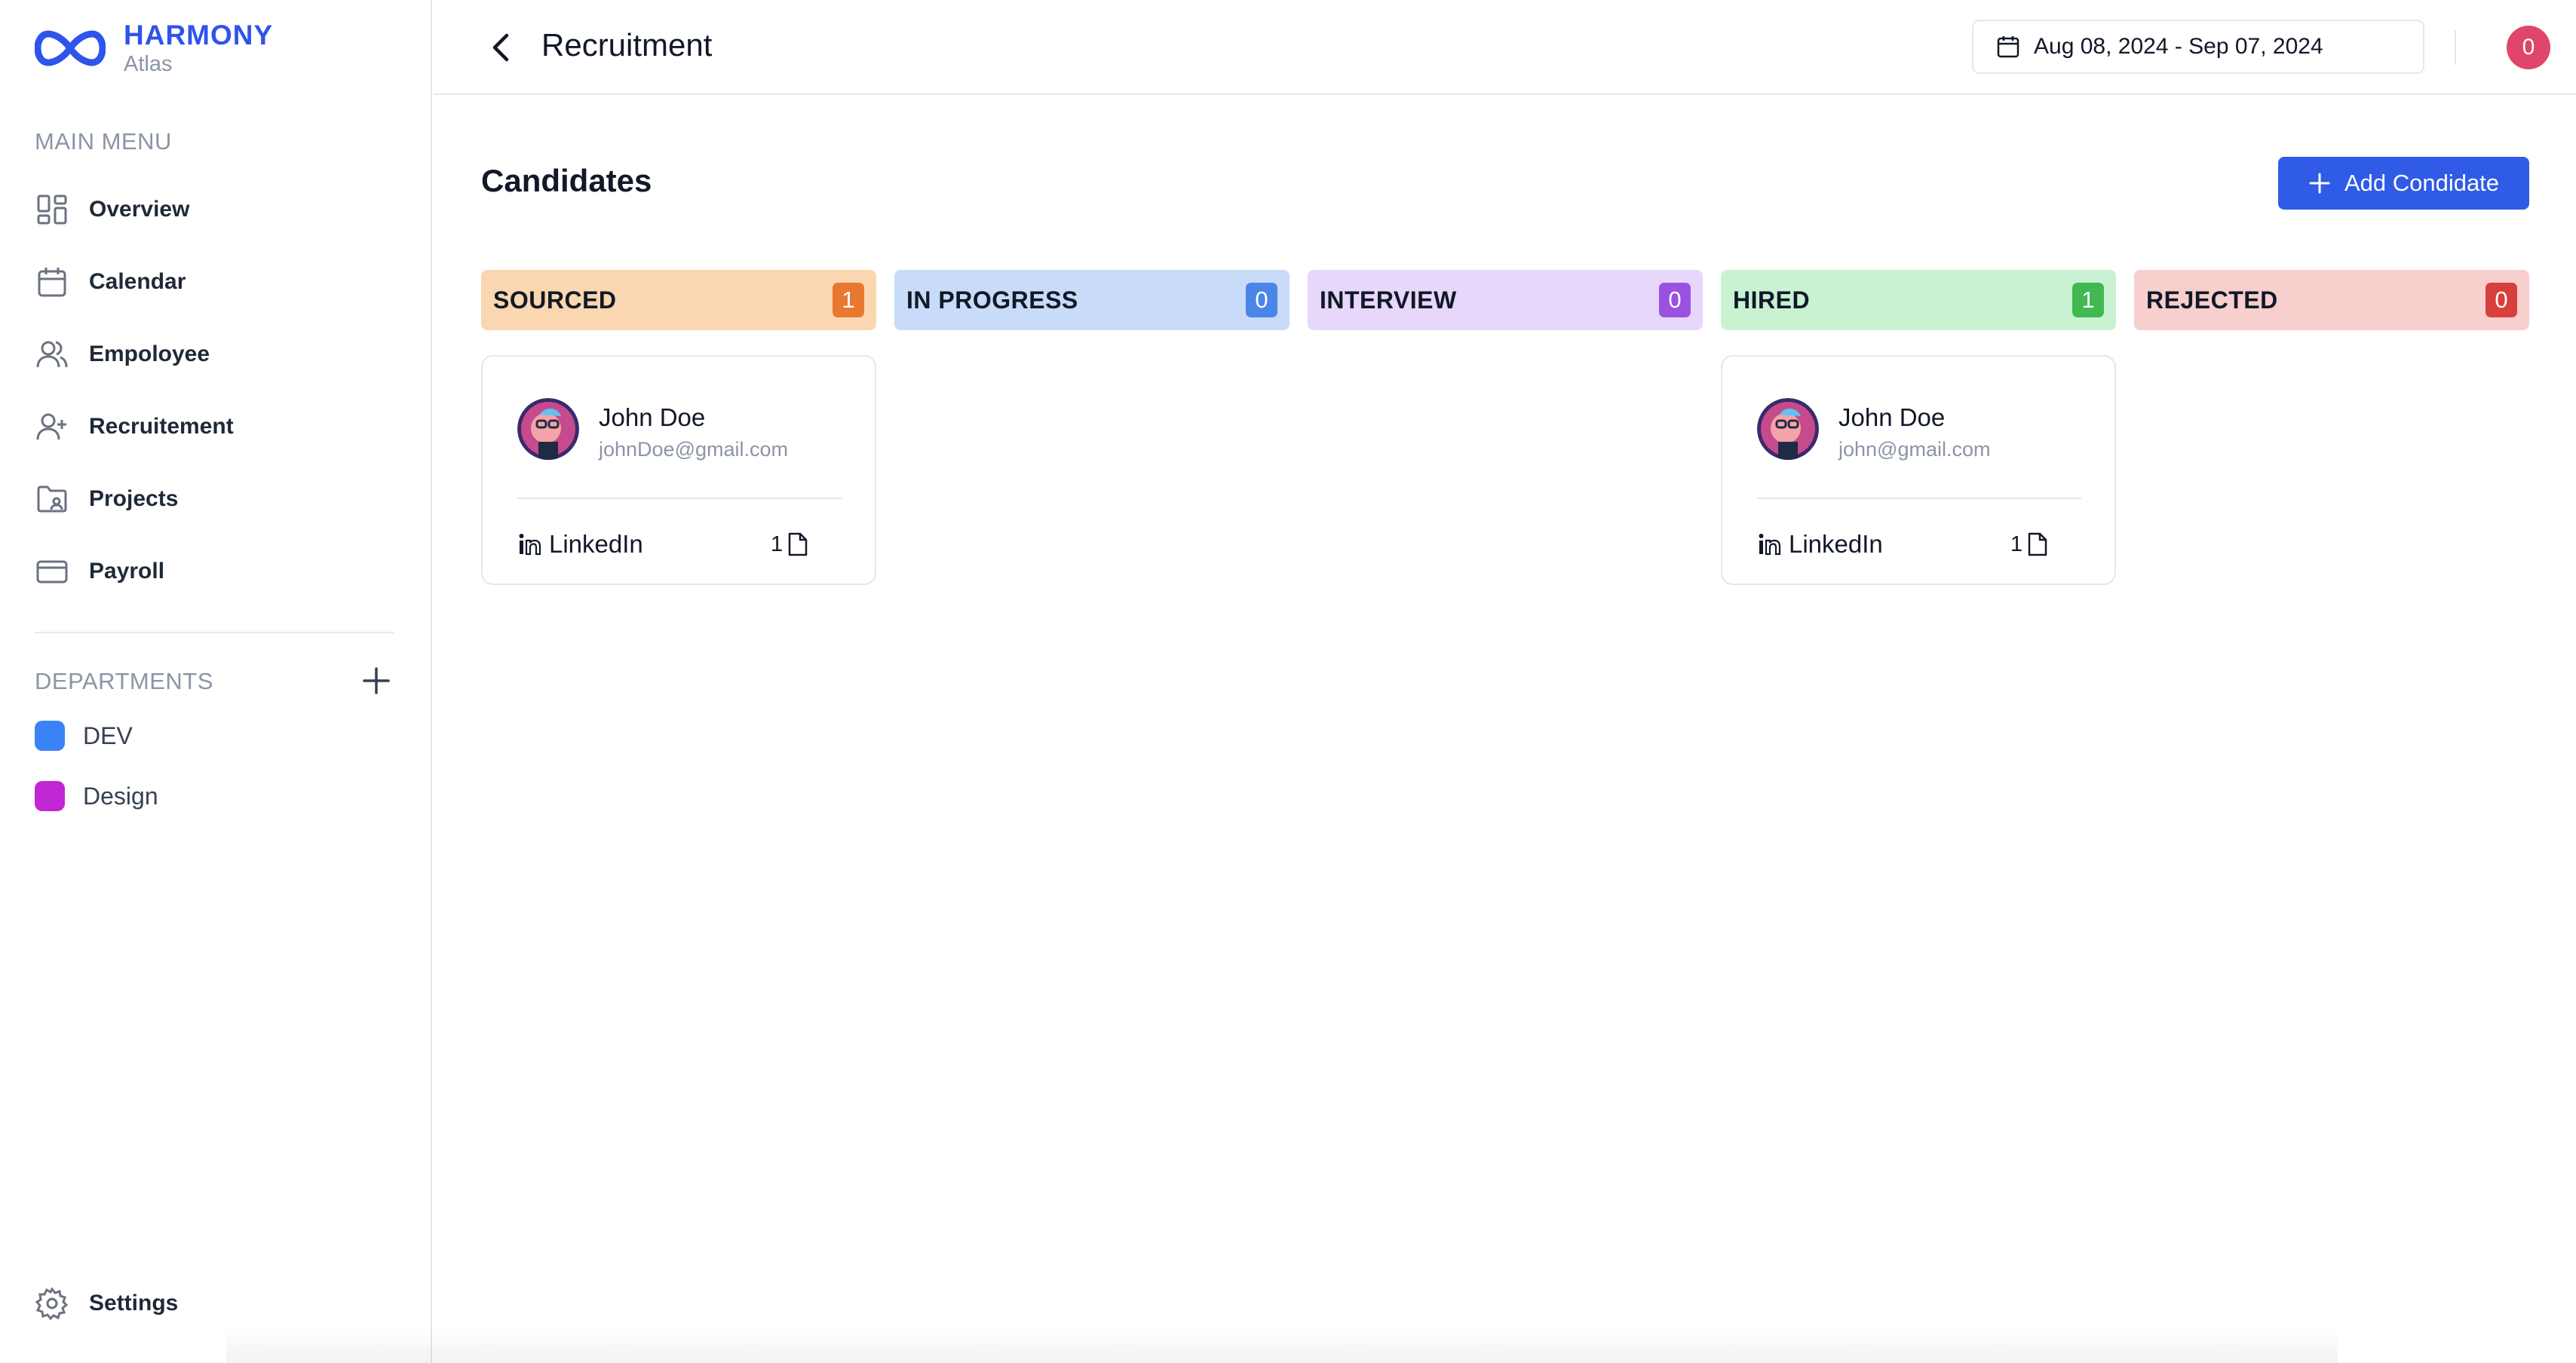 This screenshot has height=1363, width=2576. I want to click on date-range-picker: Aug 08, 2024 - Sep 07, 2024, so click(2198, 47).